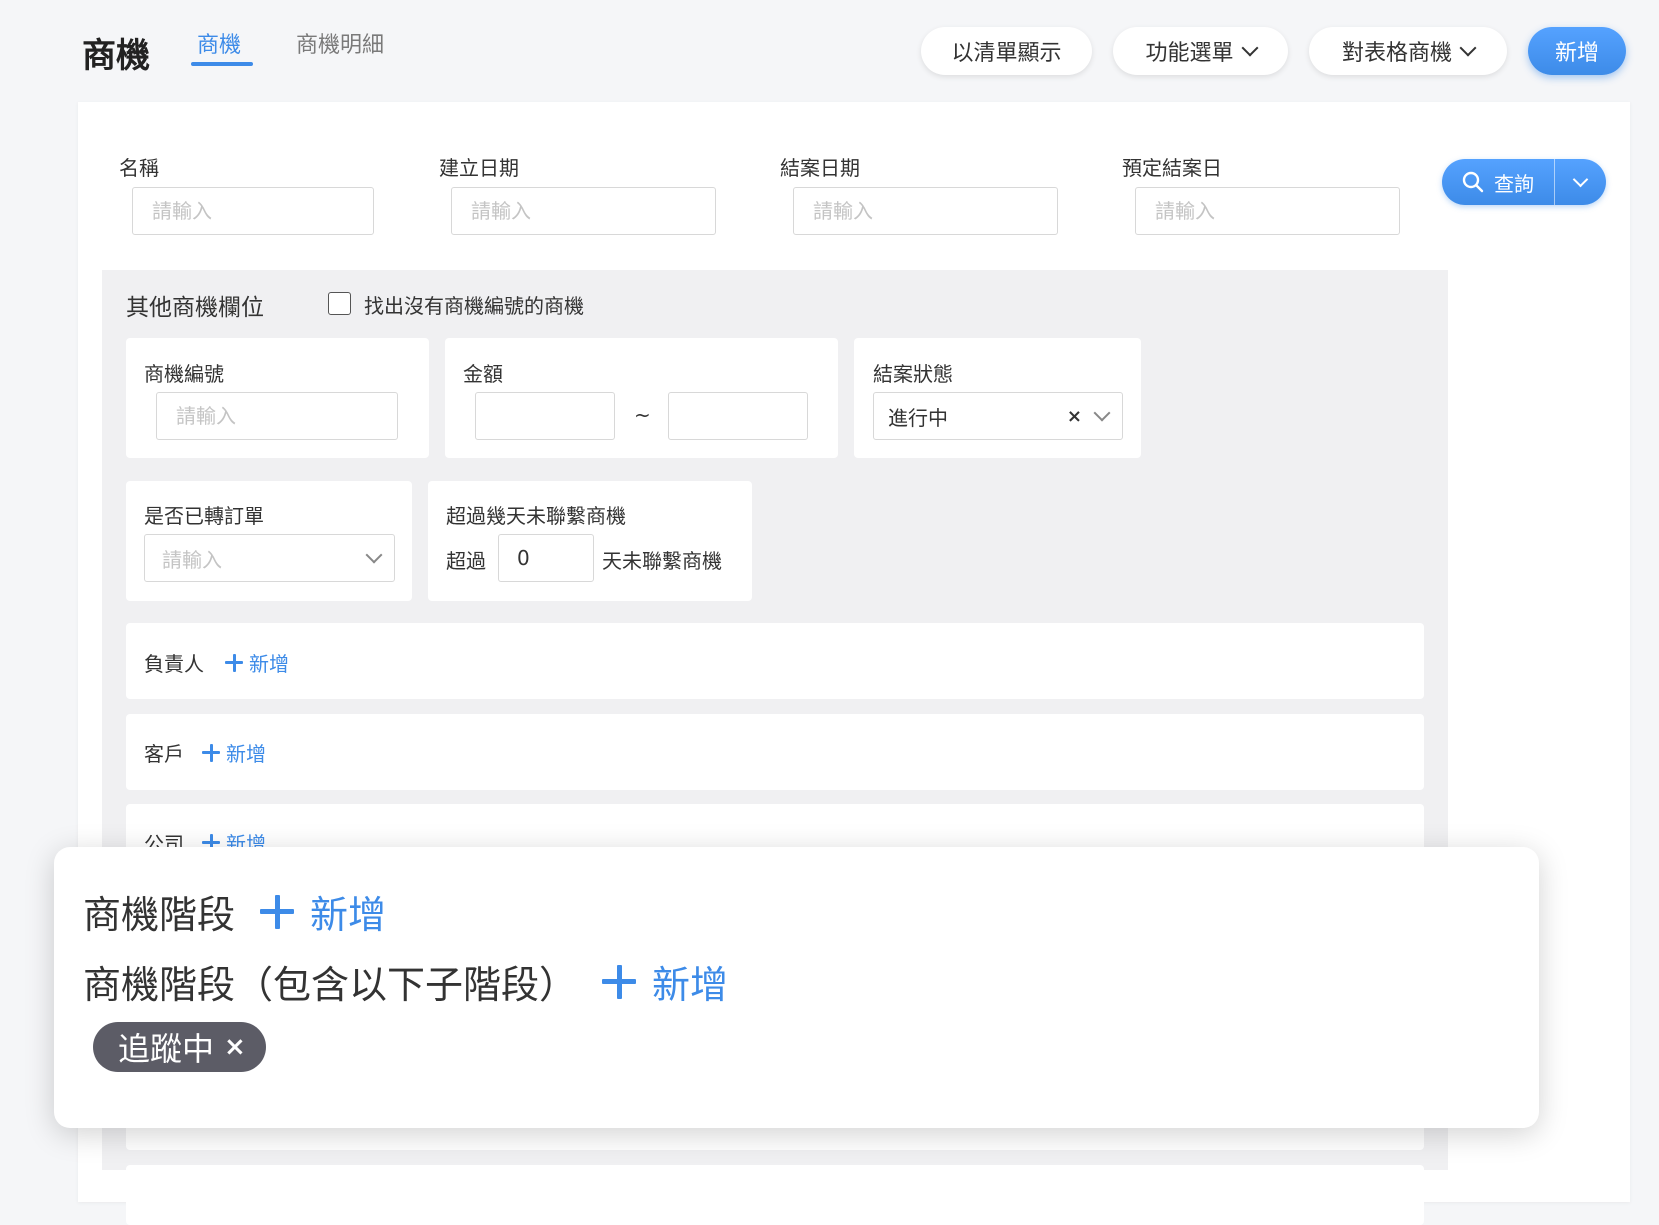 This screenshot has height=1225, width=1659. I want to click on function-menu-label: 功能選單, so click(1189, 52).